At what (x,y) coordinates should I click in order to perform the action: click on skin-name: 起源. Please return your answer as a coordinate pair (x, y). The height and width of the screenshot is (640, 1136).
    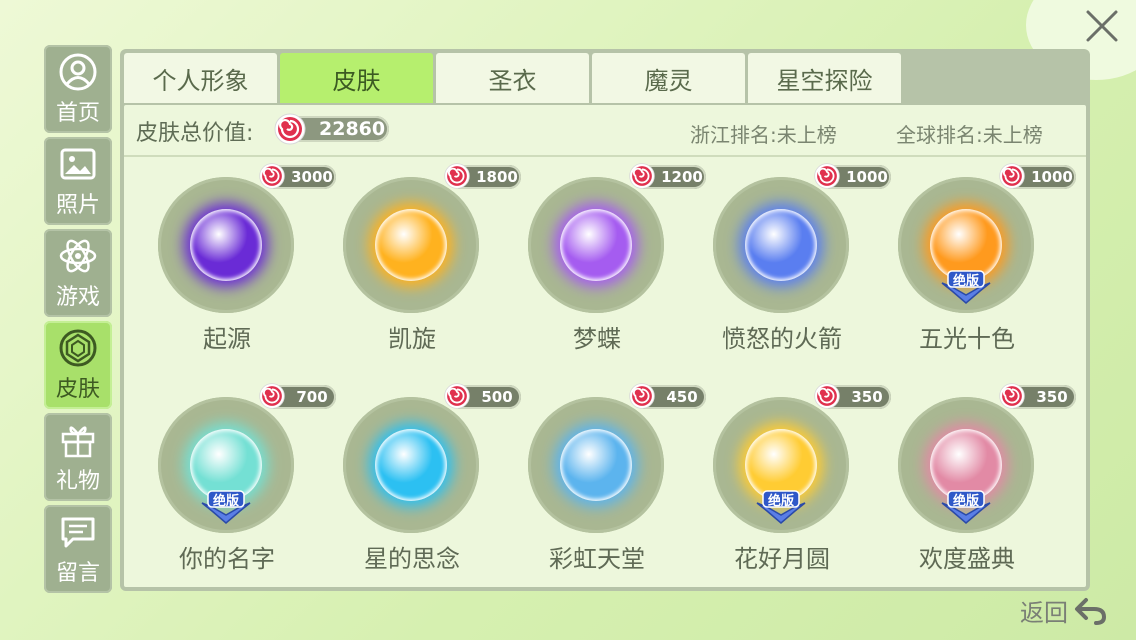
    Looking at the image, I should click on (227, 339).